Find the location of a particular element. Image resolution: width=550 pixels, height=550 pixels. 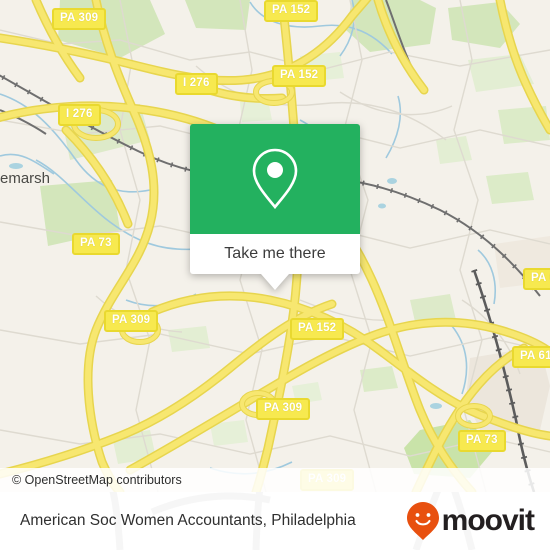

moovit-smiley-pin-icon is located at coordinates (422, 521).